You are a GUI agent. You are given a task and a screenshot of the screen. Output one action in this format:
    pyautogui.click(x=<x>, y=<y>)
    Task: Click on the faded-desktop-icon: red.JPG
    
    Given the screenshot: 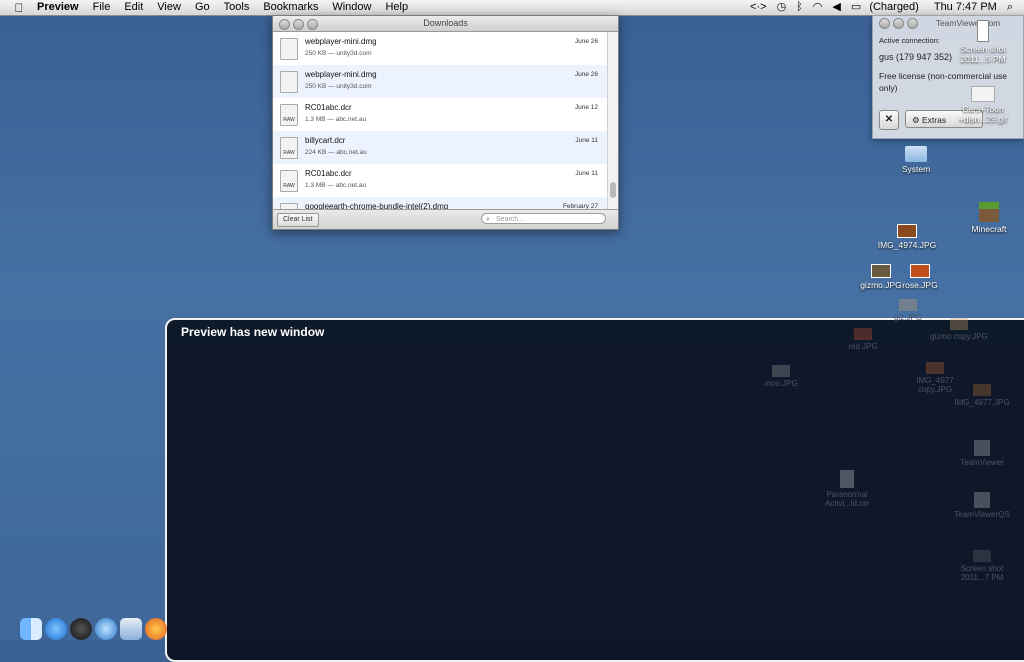 What is the action you would take?
    pyautogui.click(x=863, y=339)
    